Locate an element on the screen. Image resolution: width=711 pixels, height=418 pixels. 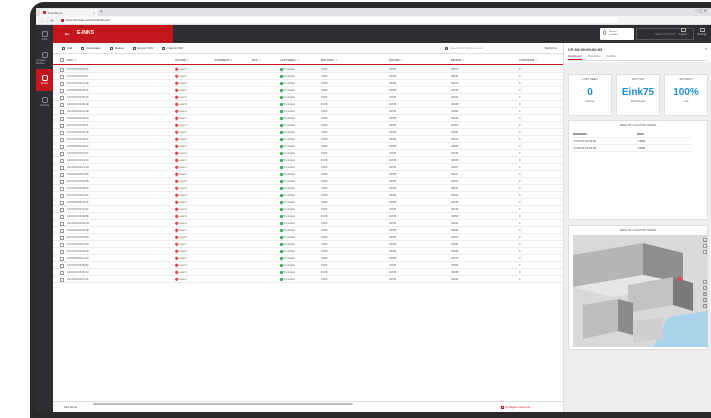
zoom-out-button: − is located at coordinates (705, 246).